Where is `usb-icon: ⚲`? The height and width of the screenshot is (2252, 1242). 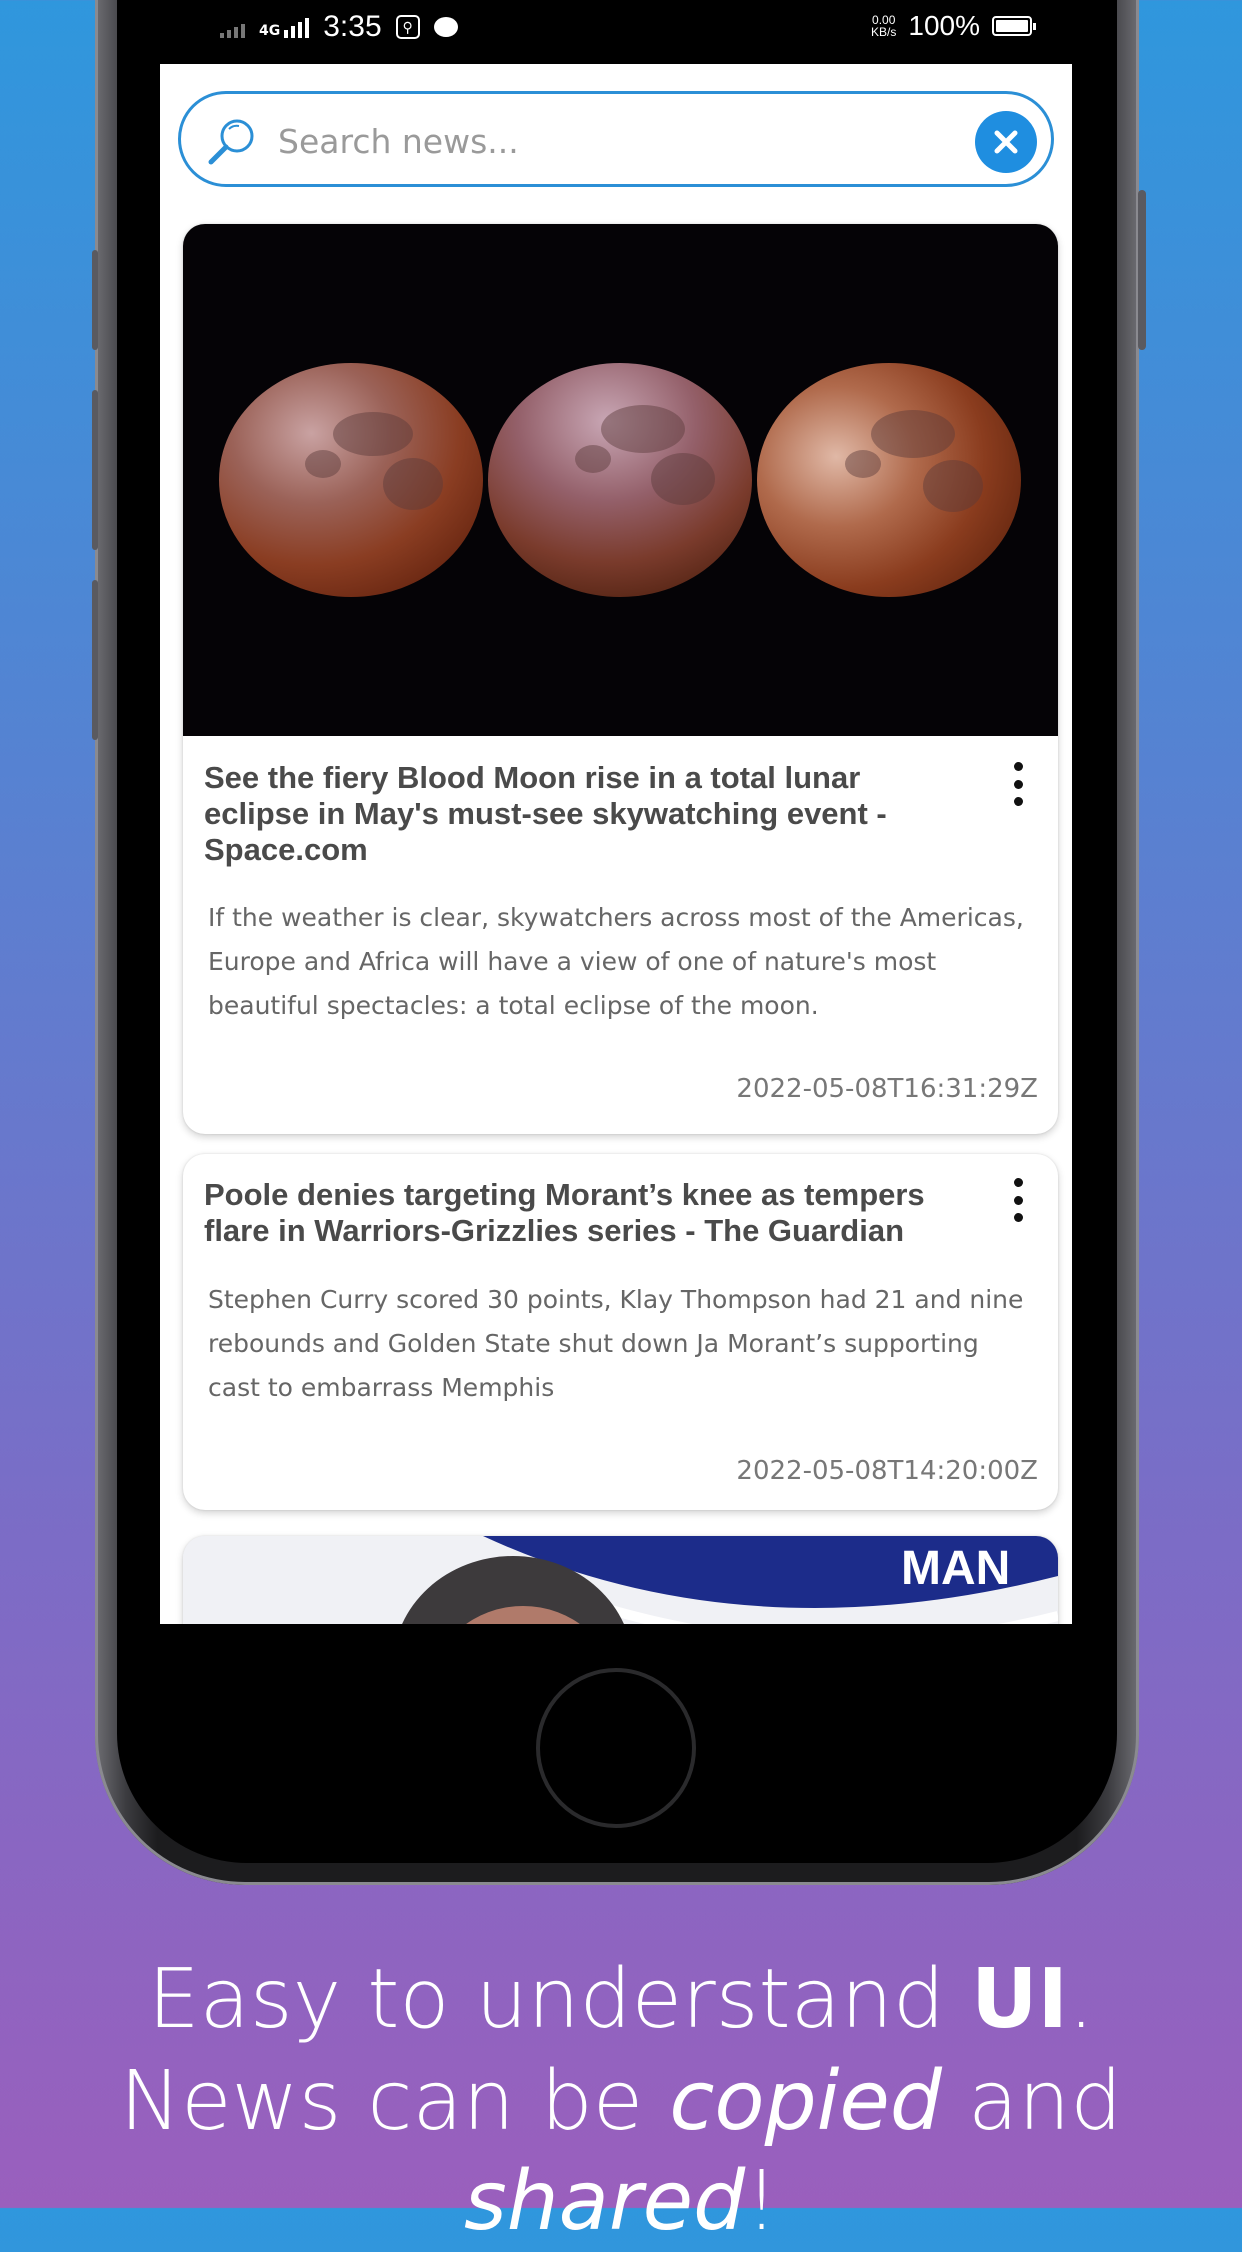
usb-icon: ⚲ is located at coordinates (407, 27).